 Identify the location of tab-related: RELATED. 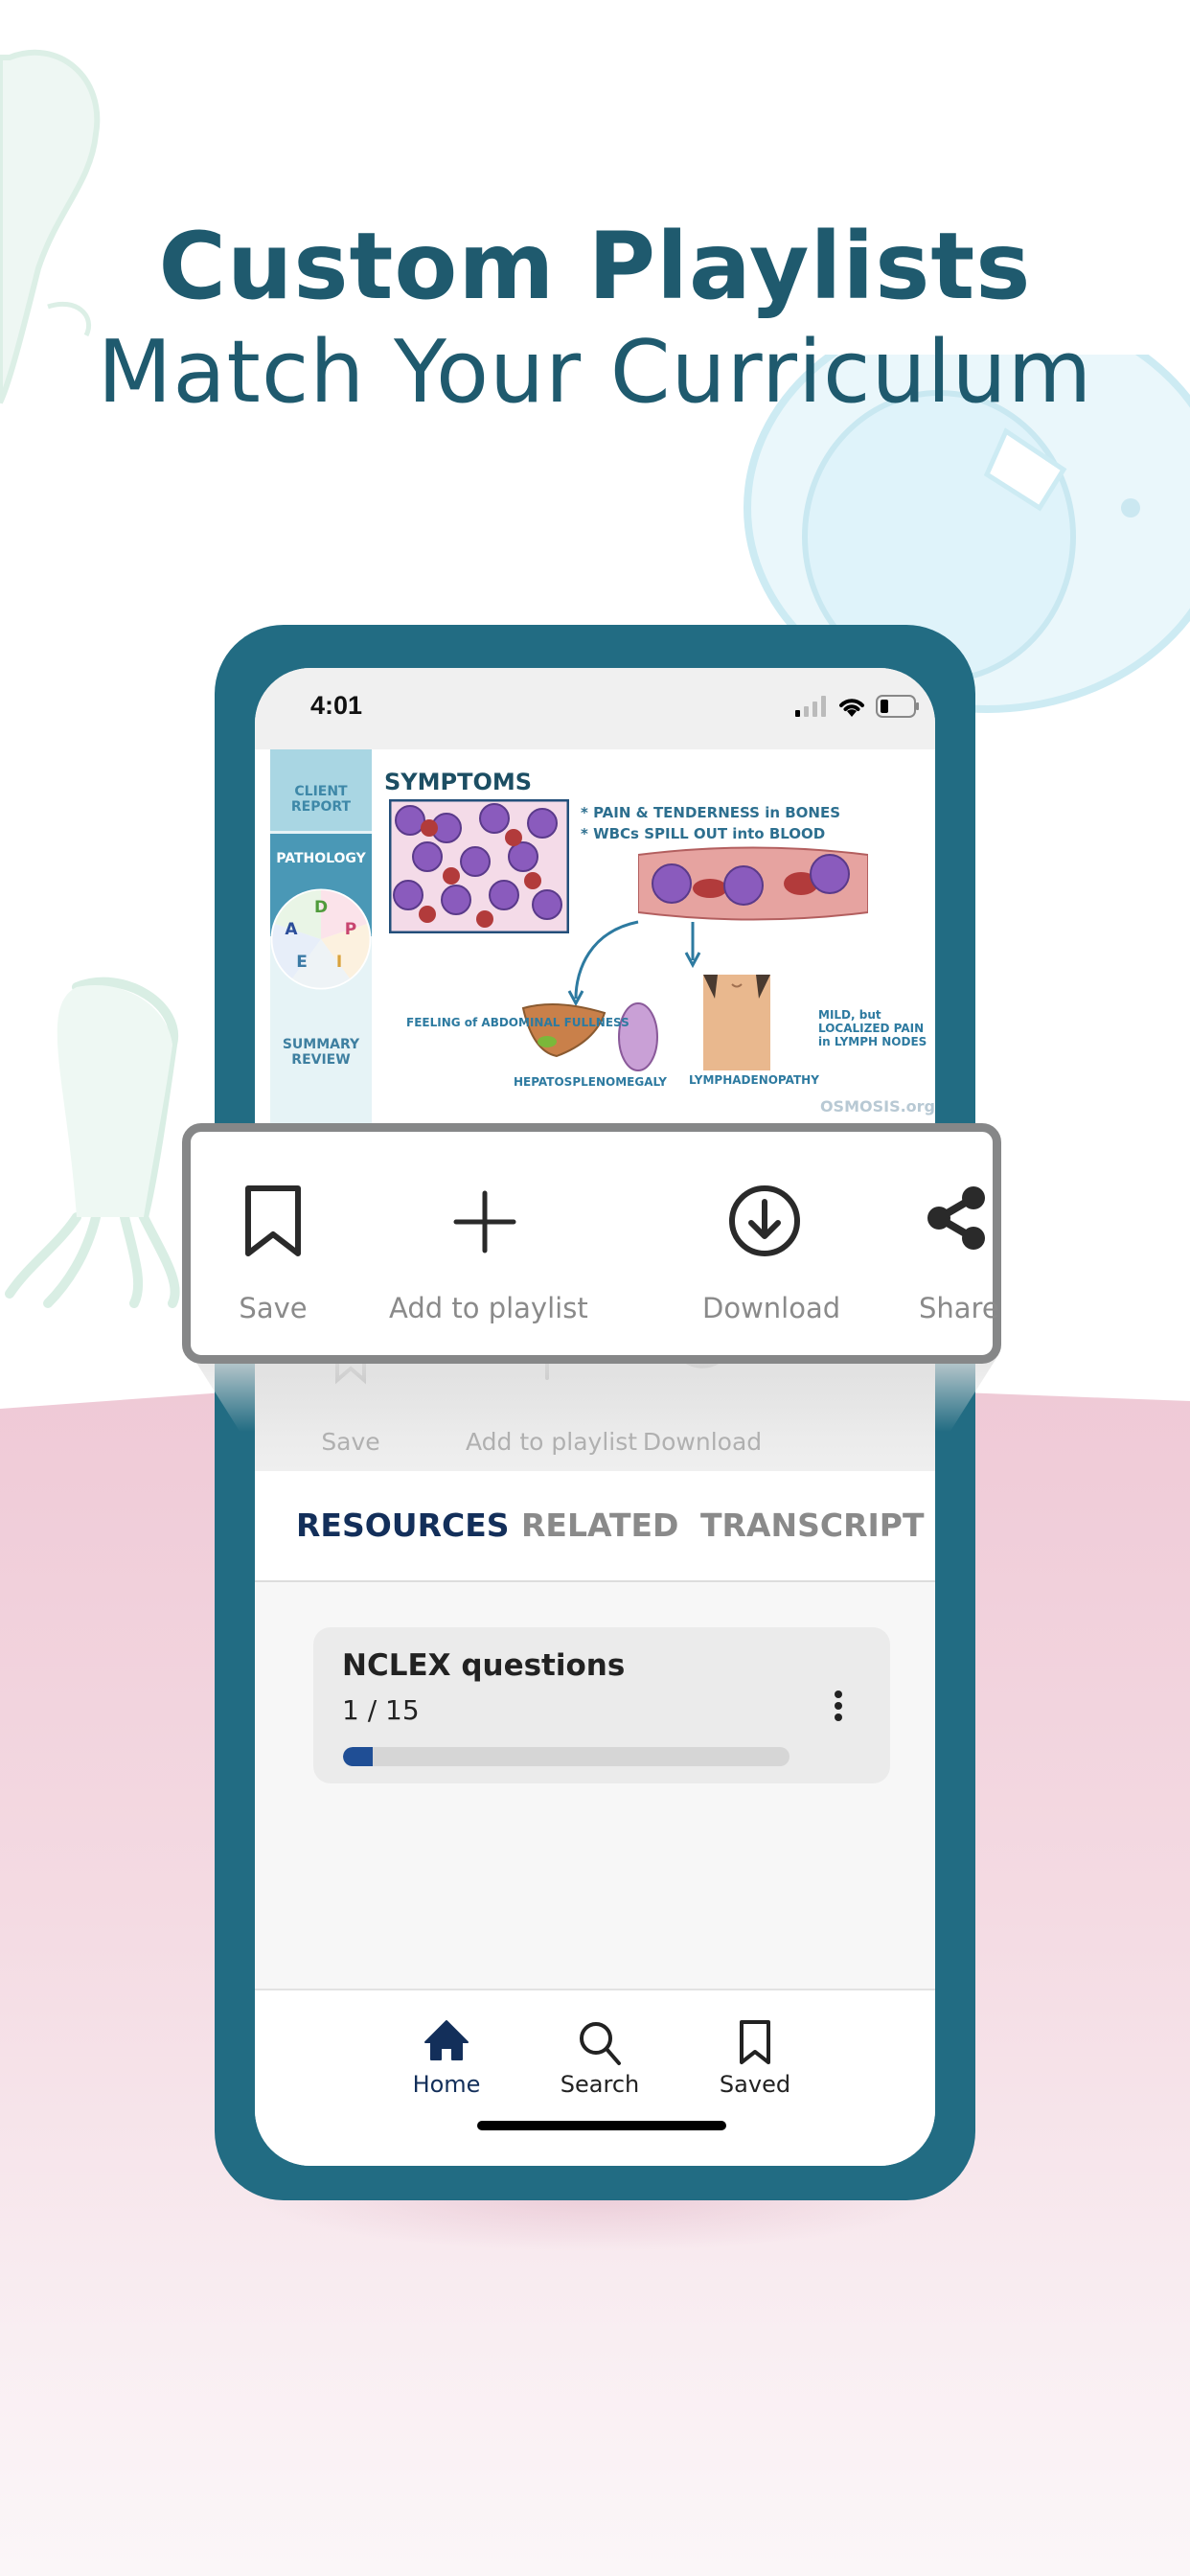
(600, 1525).